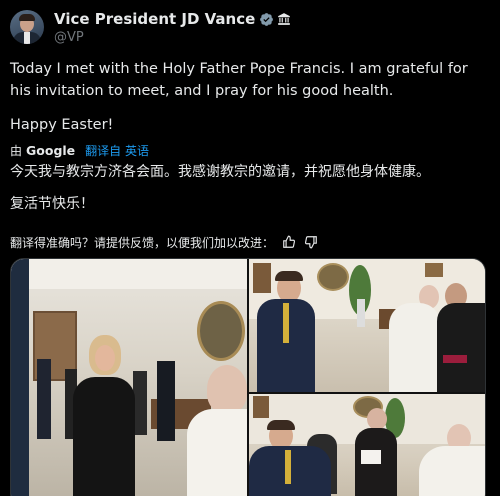 The image size is (500, 496). I want to click on tweet-header: Vice President JD Vance @VP, so click(150, 27).